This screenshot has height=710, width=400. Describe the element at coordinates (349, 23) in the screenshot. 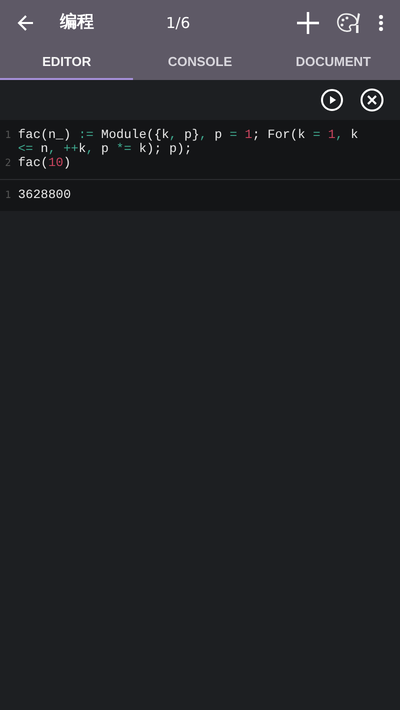

I see `palette-button` at that location.